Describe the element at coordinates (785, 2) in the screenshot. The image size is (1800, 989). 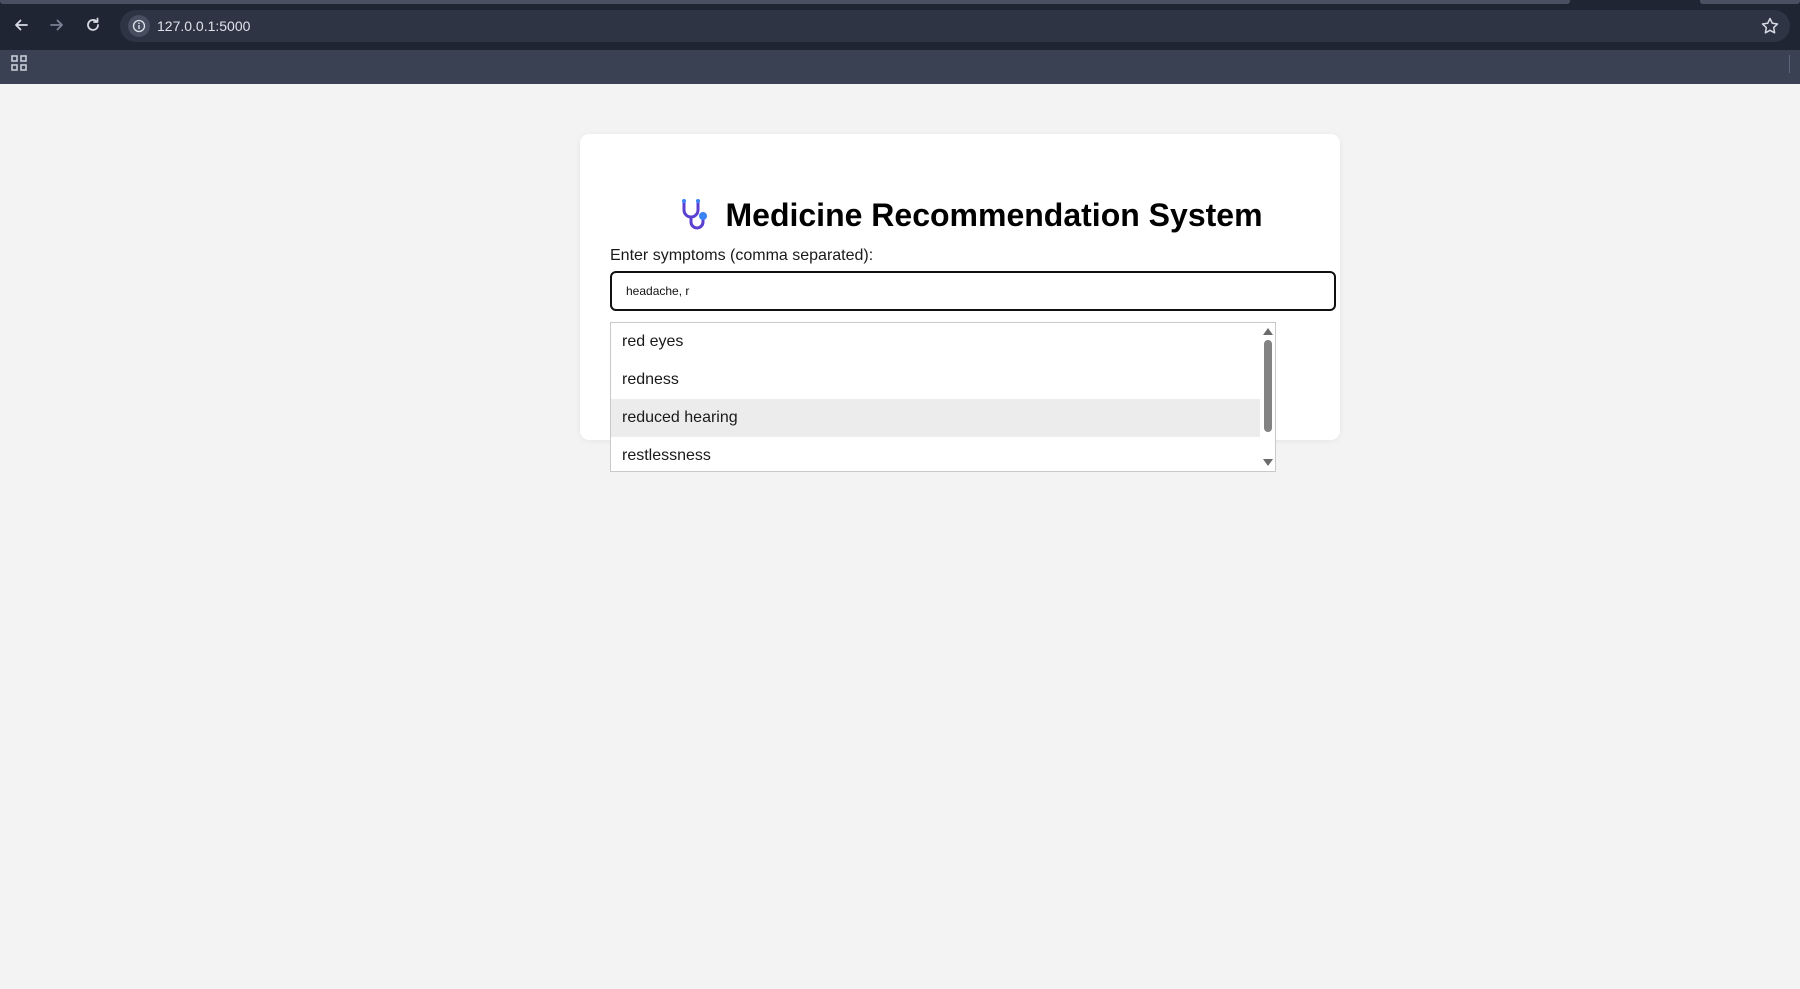
I see `active-tab-edge` at that location.